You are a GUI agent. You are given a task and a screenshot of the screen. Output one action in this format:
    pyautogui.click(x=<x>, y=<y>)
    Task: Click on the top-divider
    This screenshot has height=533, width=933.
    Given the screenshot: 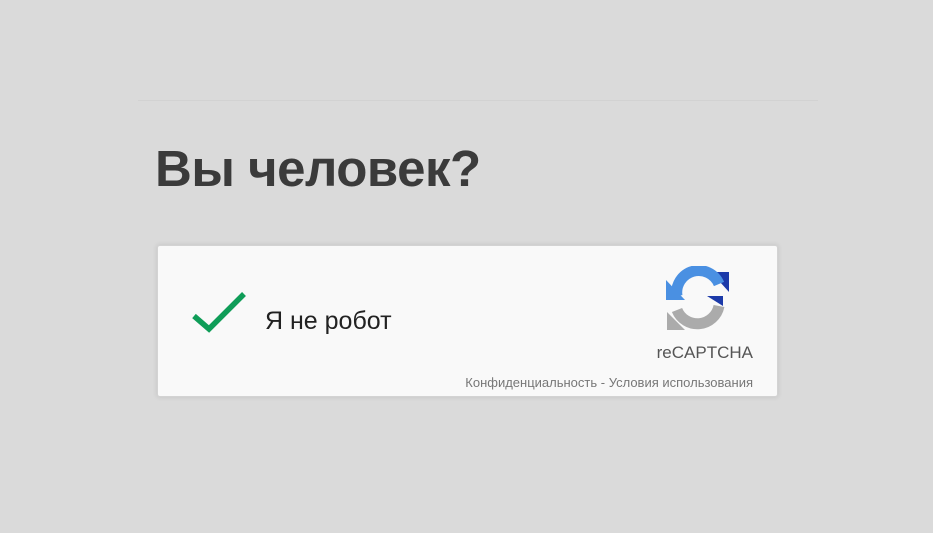 What is the action you would take?
    pyautogui.click(x=478, y=100)
    